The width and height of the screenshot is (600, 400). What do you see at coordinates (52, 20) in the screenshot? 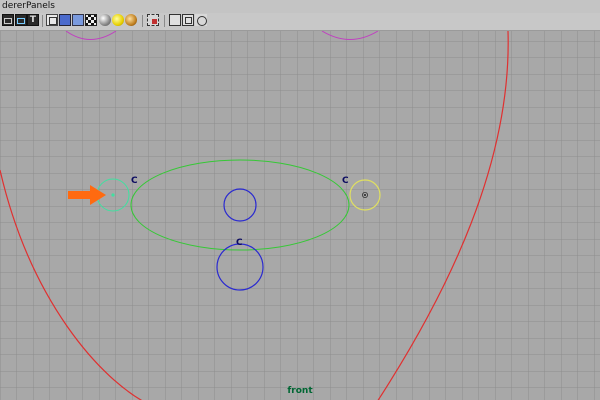
I see `wireframe-cube-icon` at bounding box center [52, 20].